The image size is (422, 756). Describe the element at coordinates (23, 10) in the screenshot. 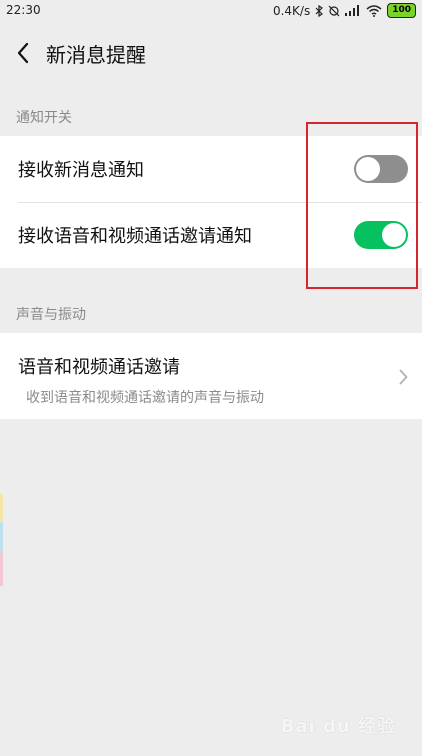

I see `status-time: 22:30` at that location.